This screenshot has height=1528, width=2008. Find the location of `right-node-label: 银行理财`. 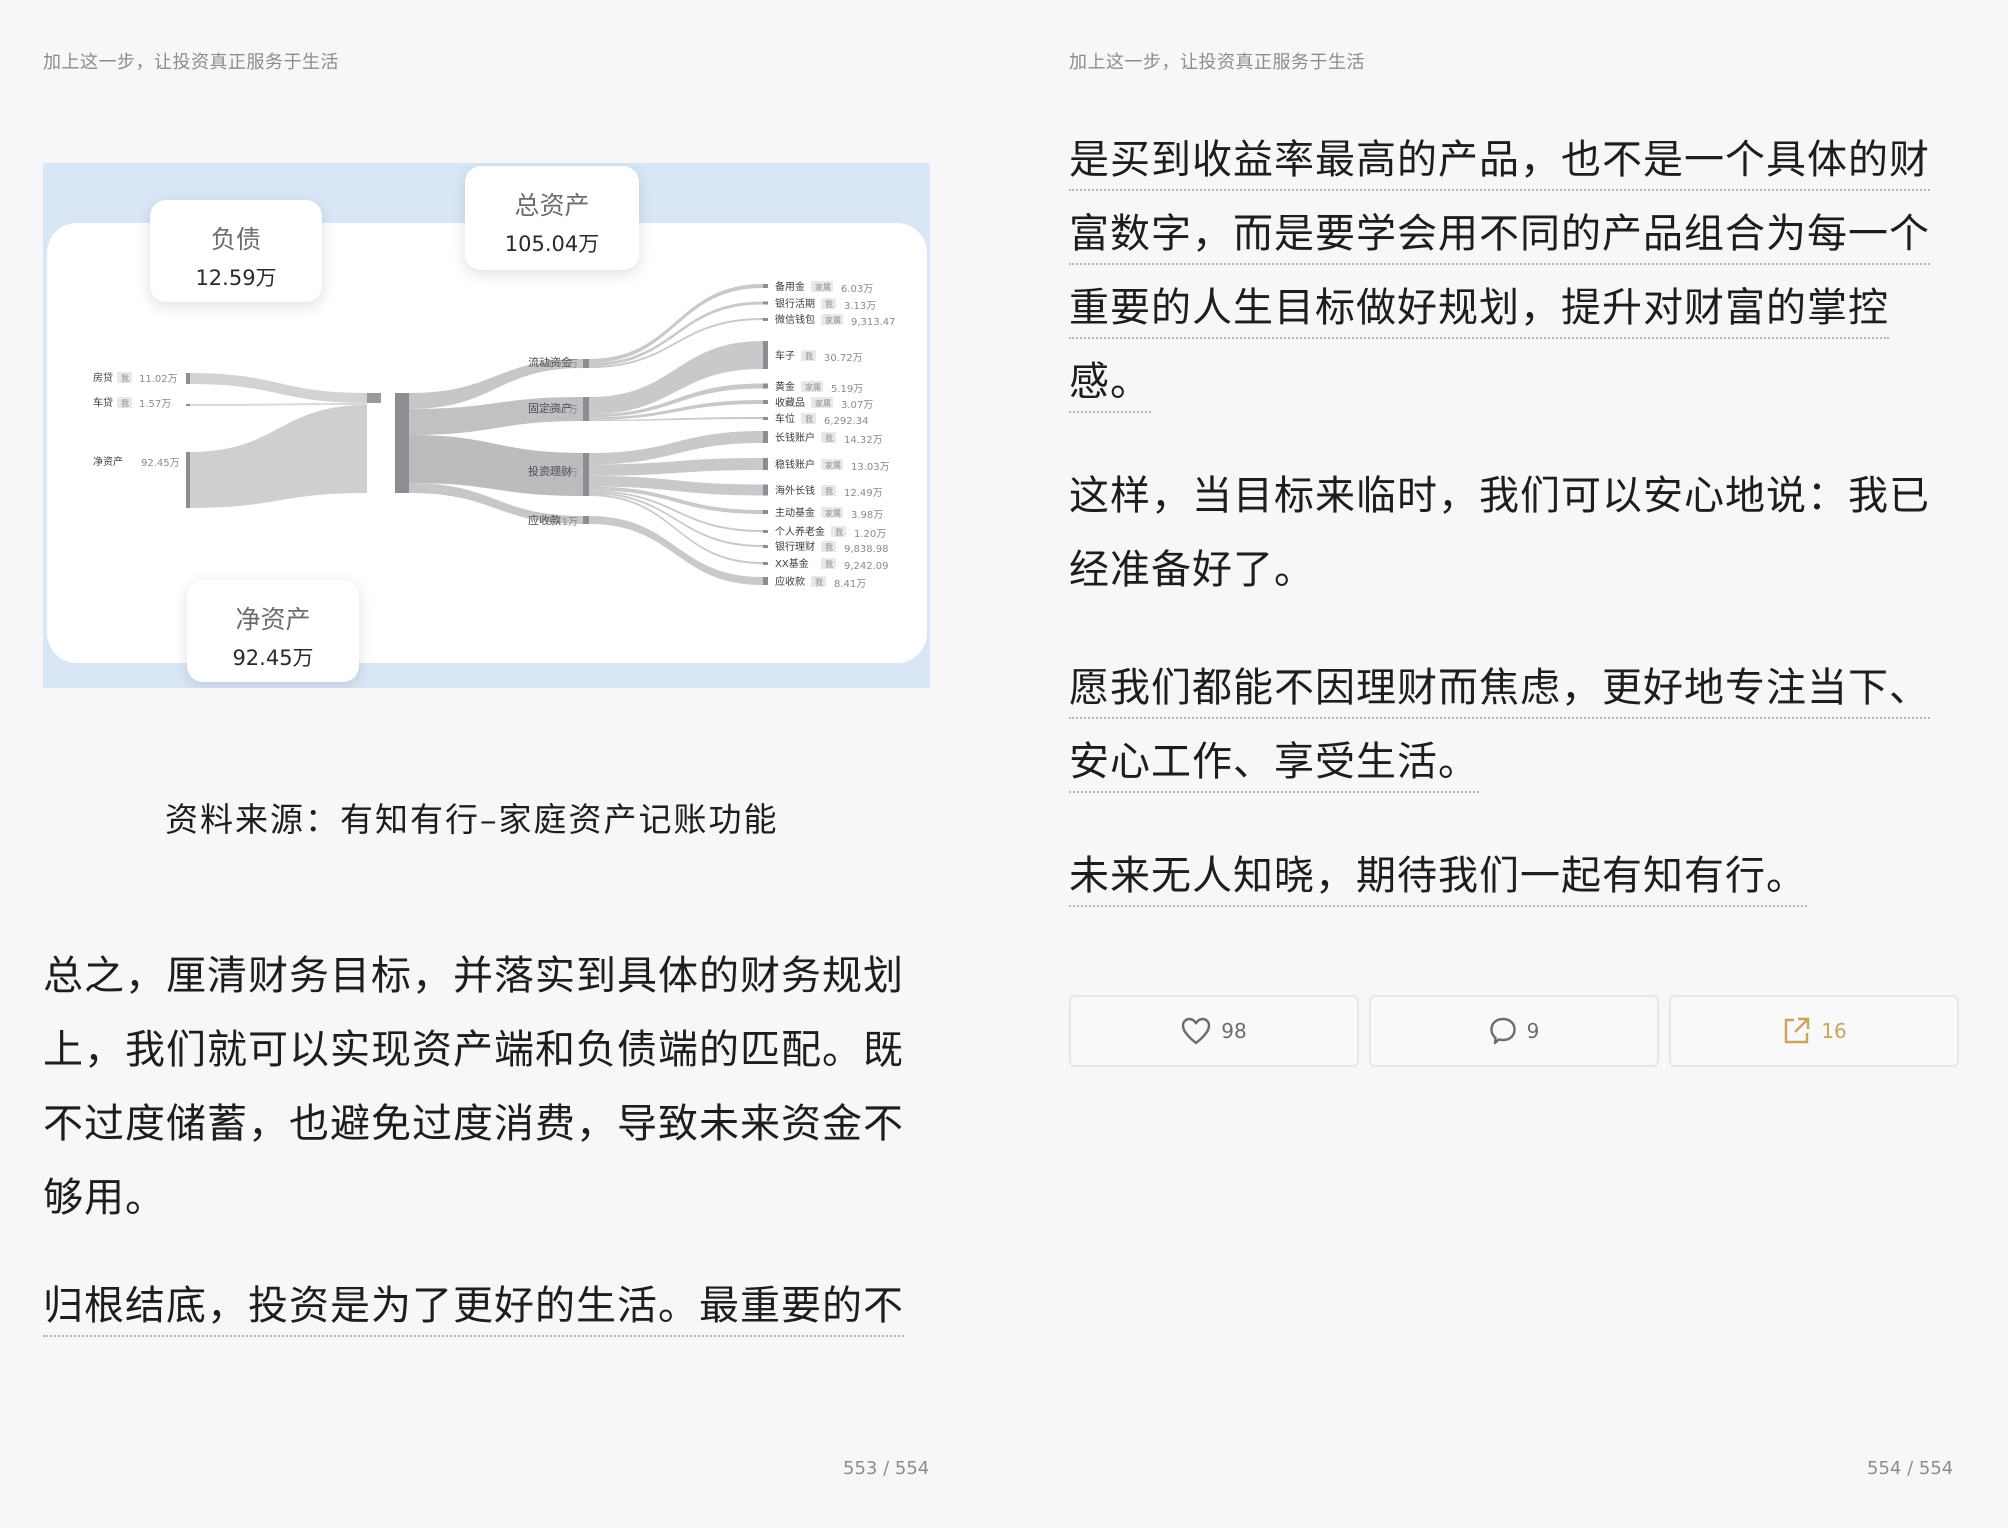

right-node-label: 银行理财 is located at coordinates (795, 546).